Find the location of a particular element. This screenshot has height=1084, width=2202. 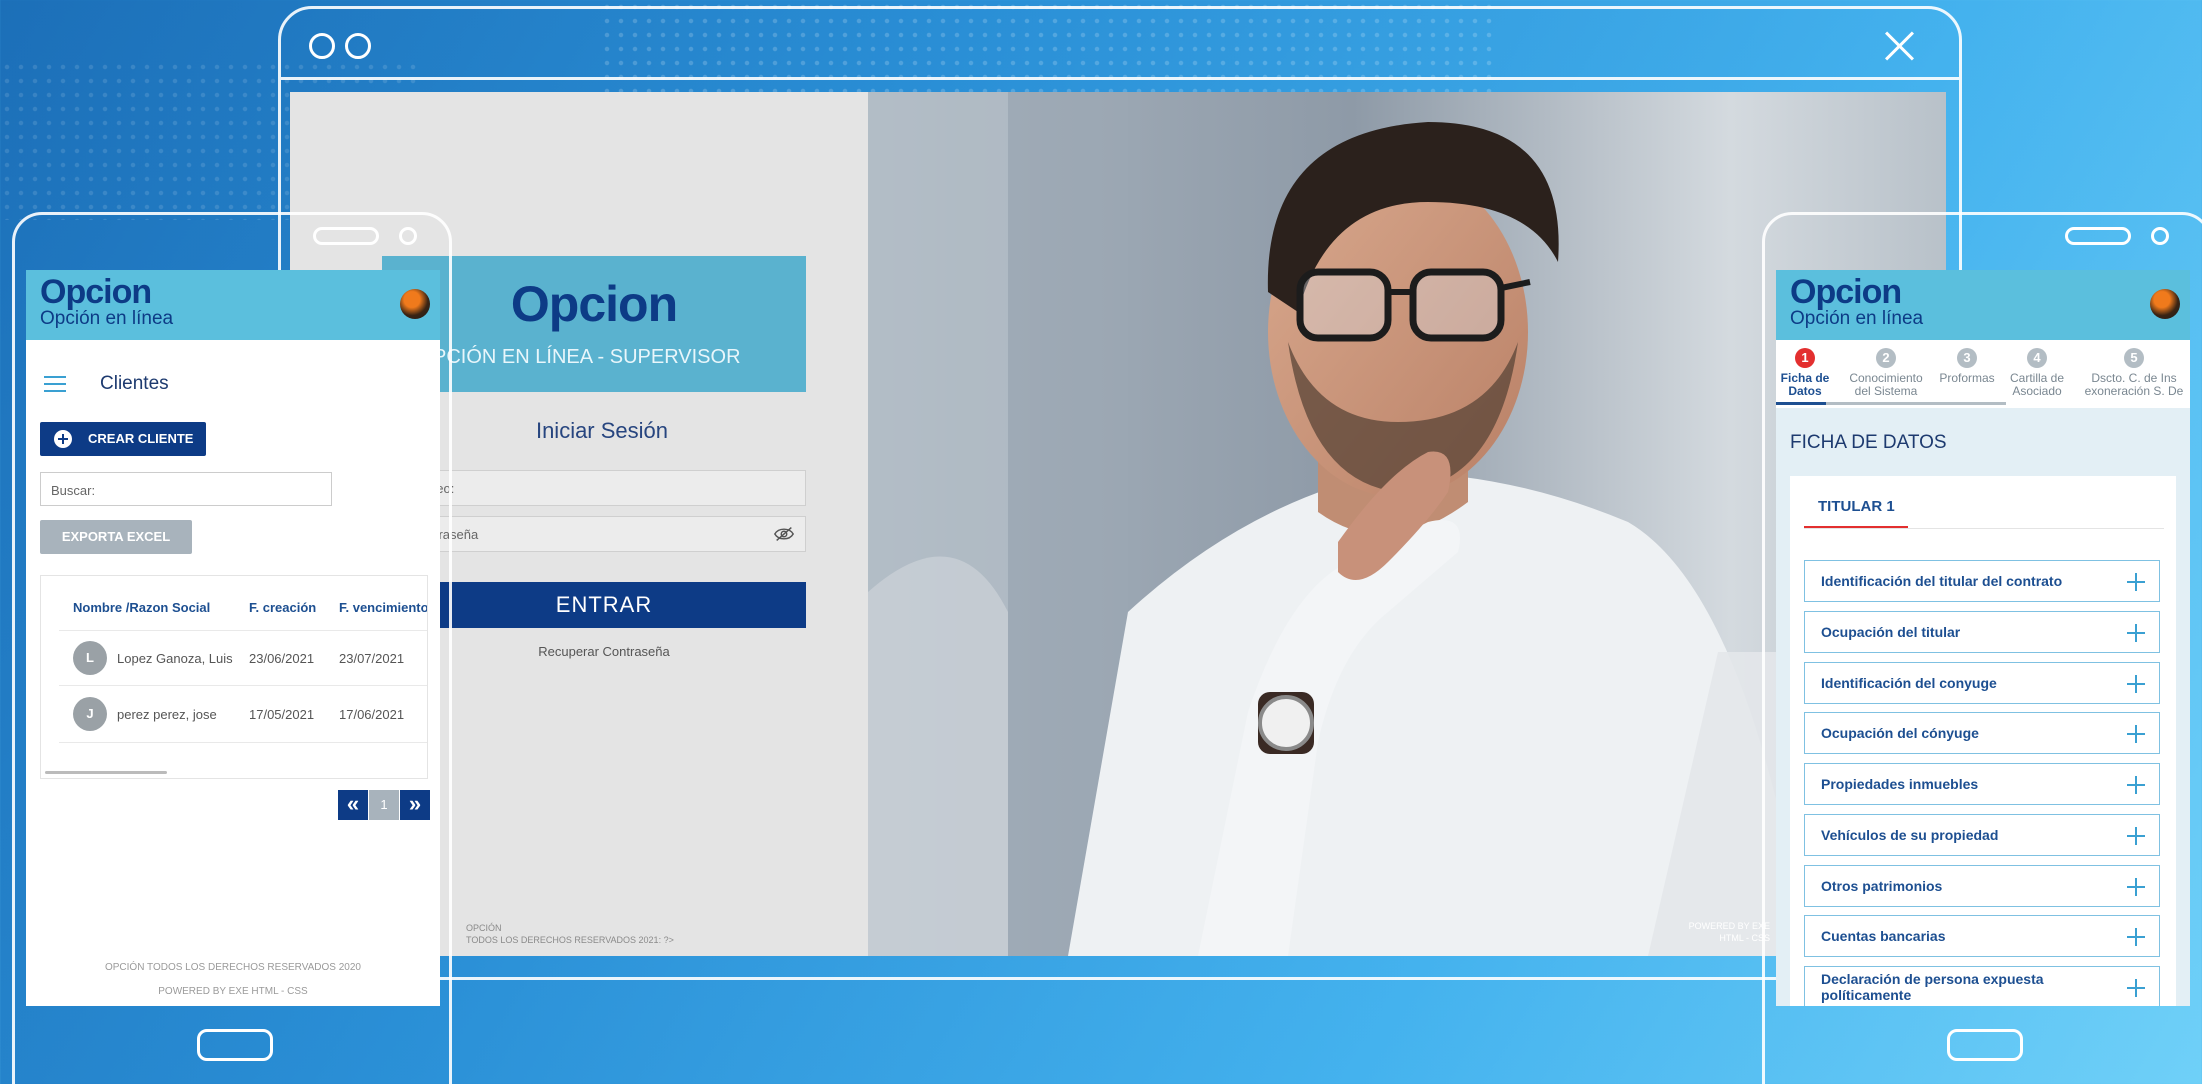

step-cartilla-asociado: 4 Cartilla de Asociado is located at coordinates (2037, 373).